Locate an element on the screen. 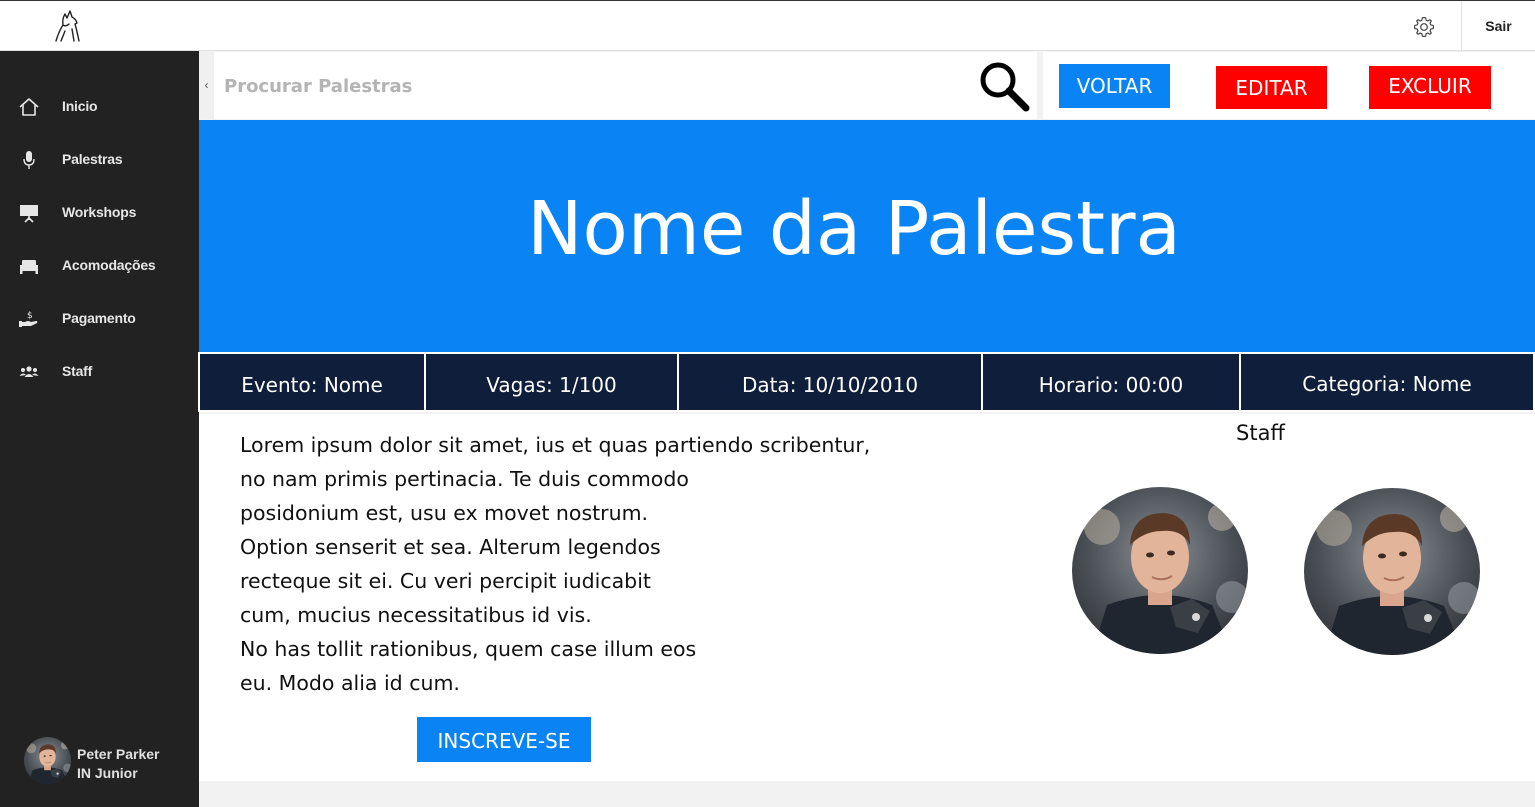 This screenshot has width=1535, height=807. bed-icon is located at coordinates (29, 267).